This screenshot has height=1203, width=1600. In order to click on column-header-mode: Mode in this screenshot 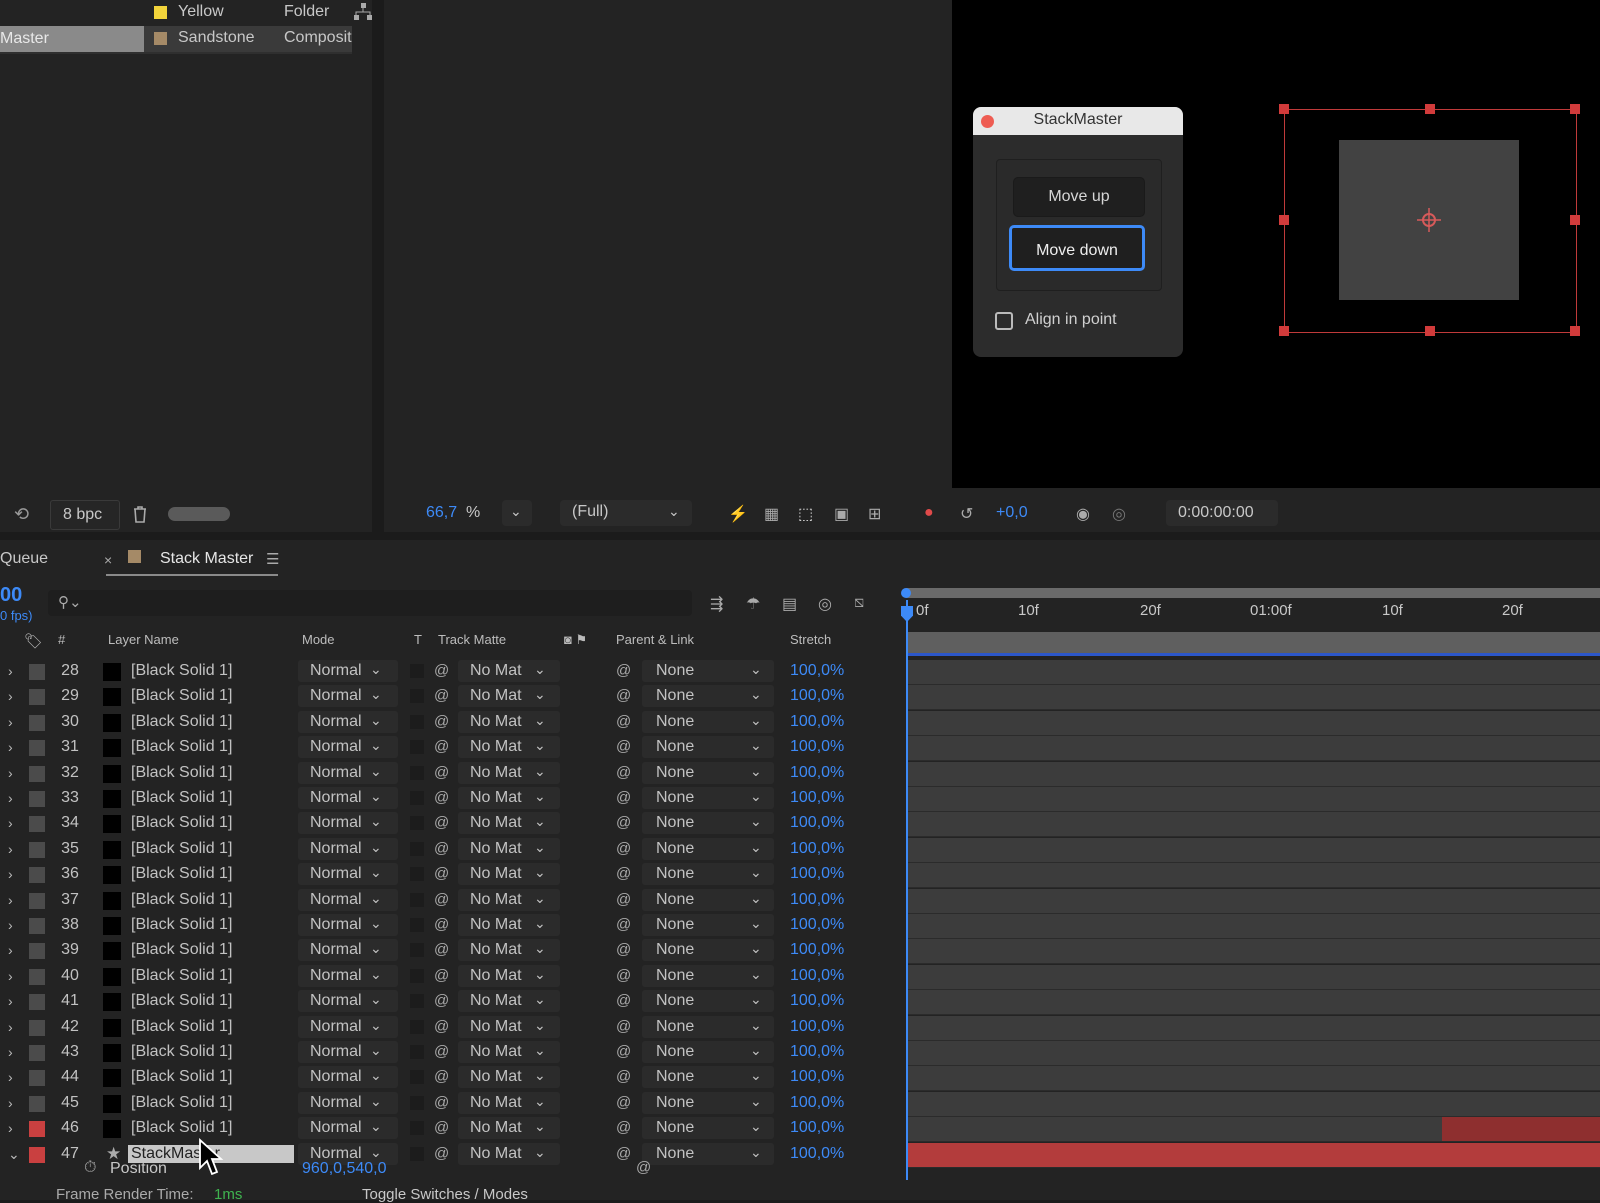, I will do `click(318, 639)`.